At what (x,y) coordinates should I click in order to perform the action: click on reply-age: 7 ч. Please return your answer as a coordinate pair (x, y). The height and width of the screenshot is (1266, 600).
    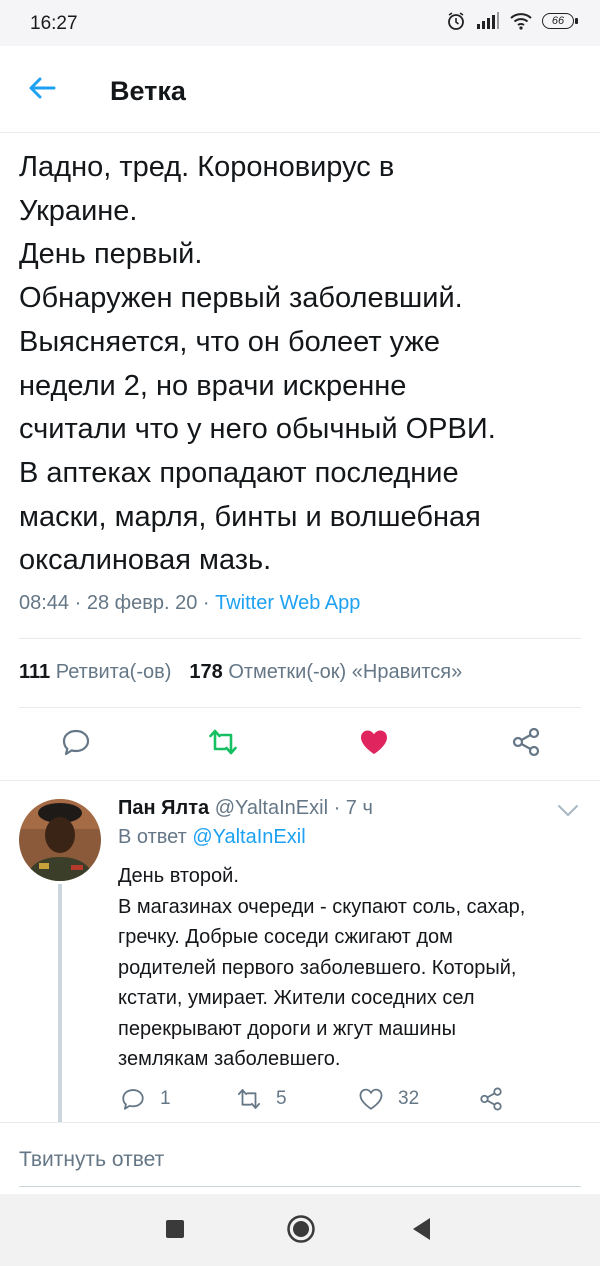
    Looking at the image, I should click on (359, 808).